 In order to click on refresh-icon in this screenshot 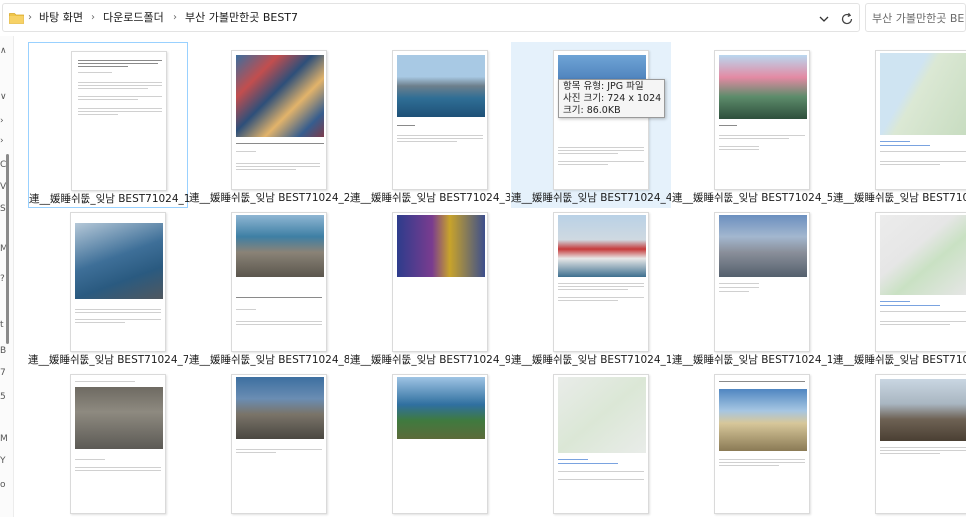, I will do `click(847, 19)`.